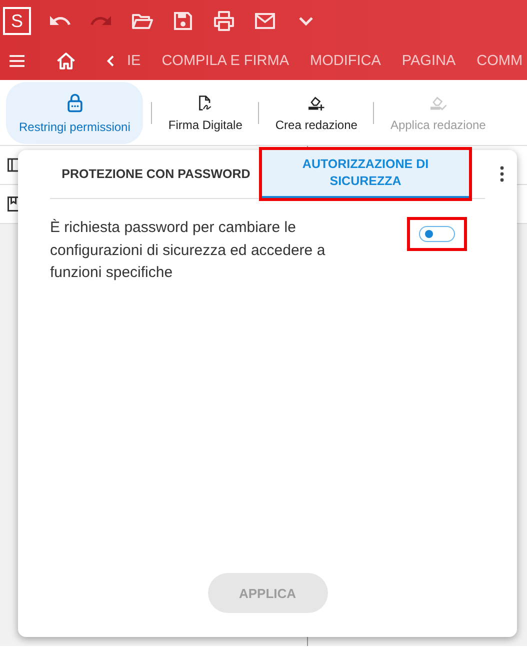  I want to click on nav-tab: IE, so click(134, 61).